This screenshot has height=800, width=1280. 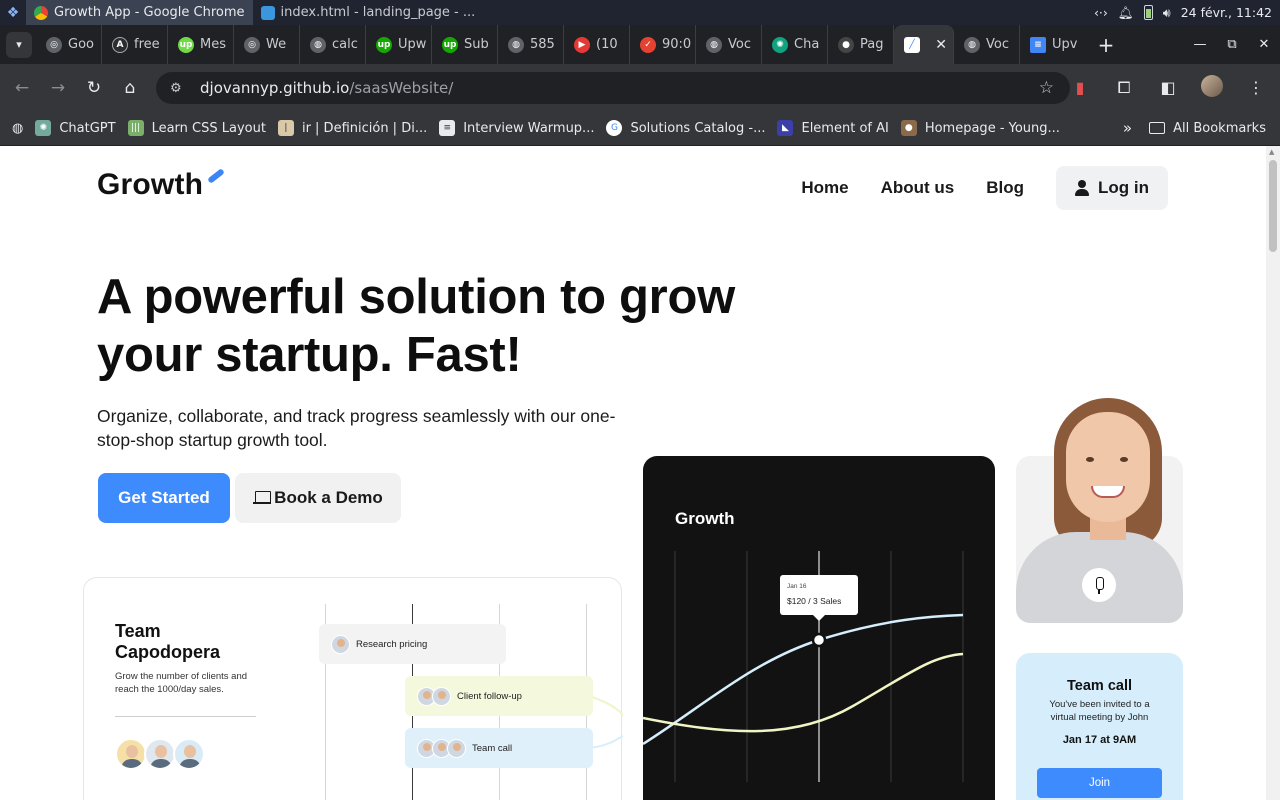 What do you see at coordinates (1090, 459) in the screenshot?
I see `speaker-eye-left` at bounding box center [1090, 459].